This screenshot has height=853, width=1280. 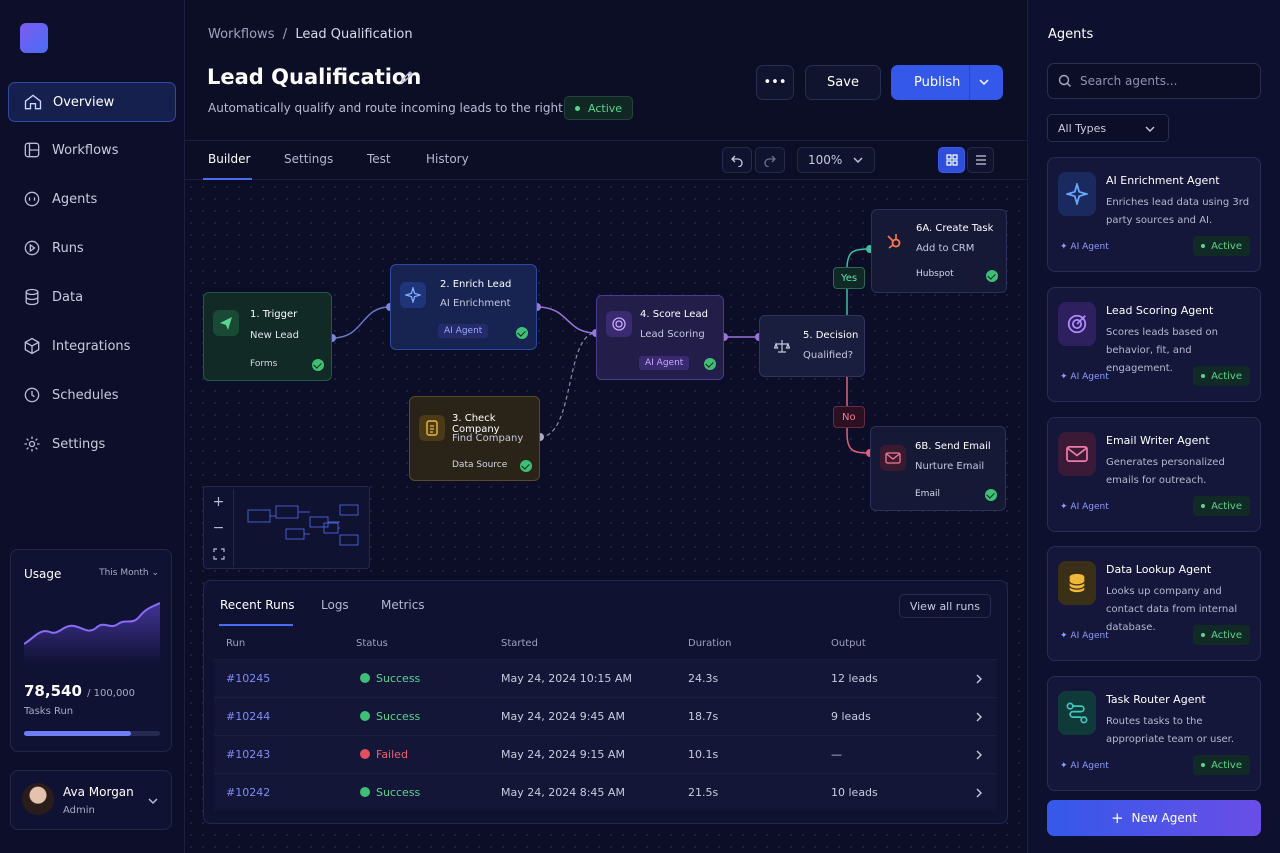 I want to click on list-view-button, so click(x=980, y=160).